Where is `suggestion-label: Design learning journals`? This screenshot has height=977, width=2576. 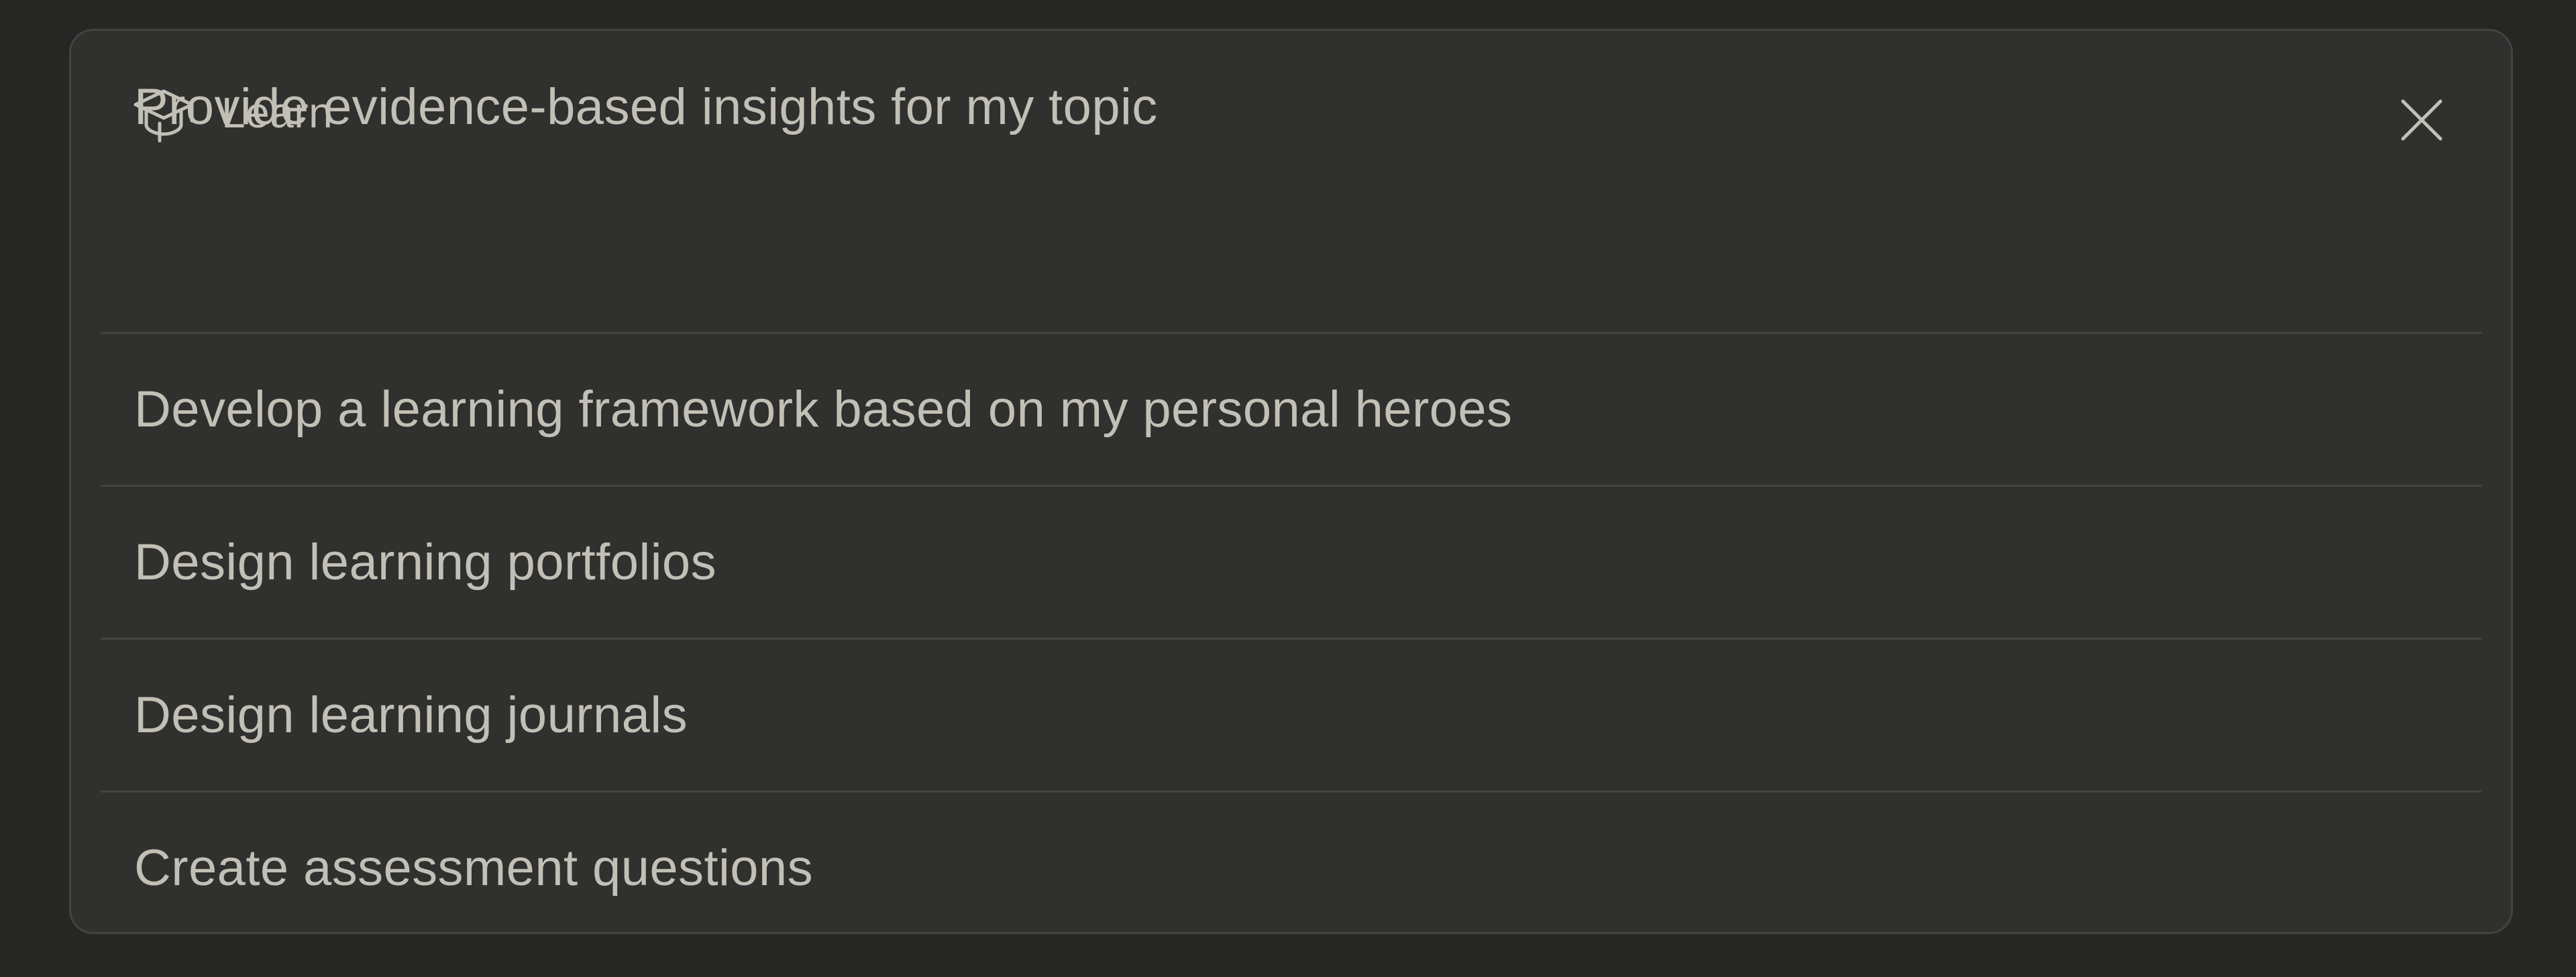 suggestion-label: Design learning journals is located at coordinates (411, 716).